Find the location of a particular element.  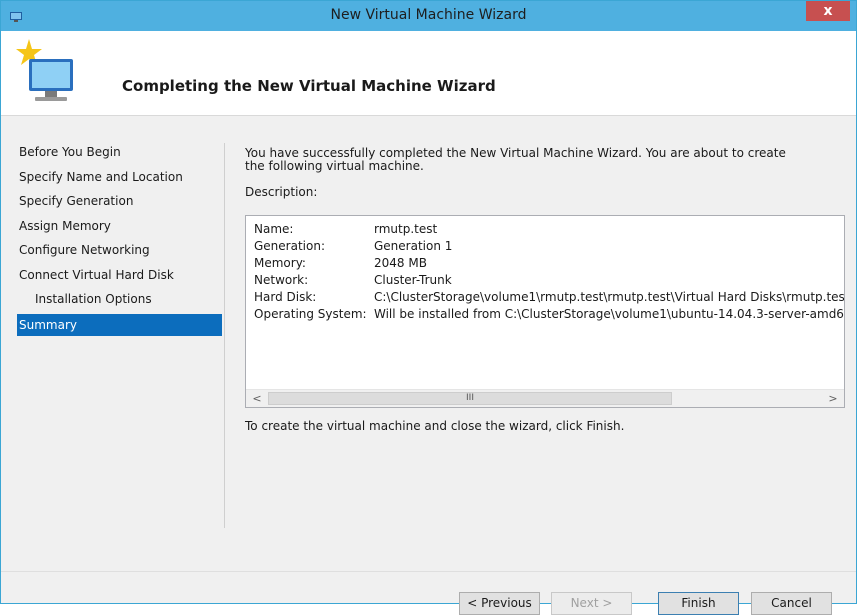

nav-step-before-you-begin: Before You Begin is located at coordinates (119, 152).